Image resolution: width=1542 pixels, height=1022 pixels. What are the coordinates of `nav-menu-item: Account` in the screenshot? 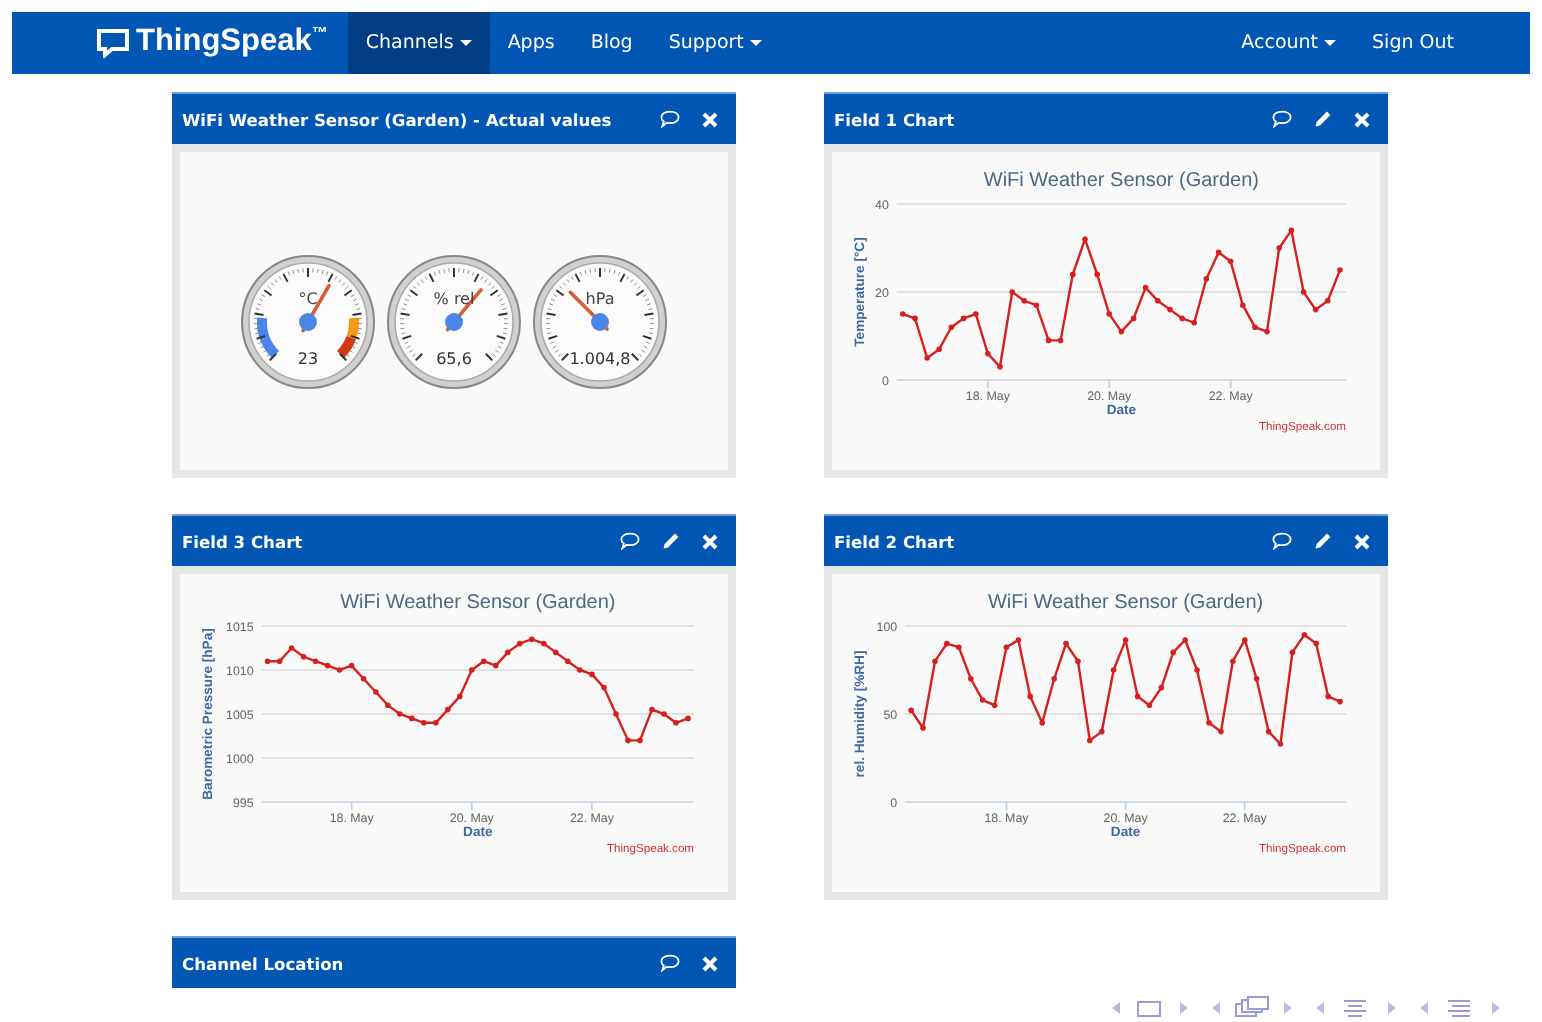 It's located at (1289, 43).